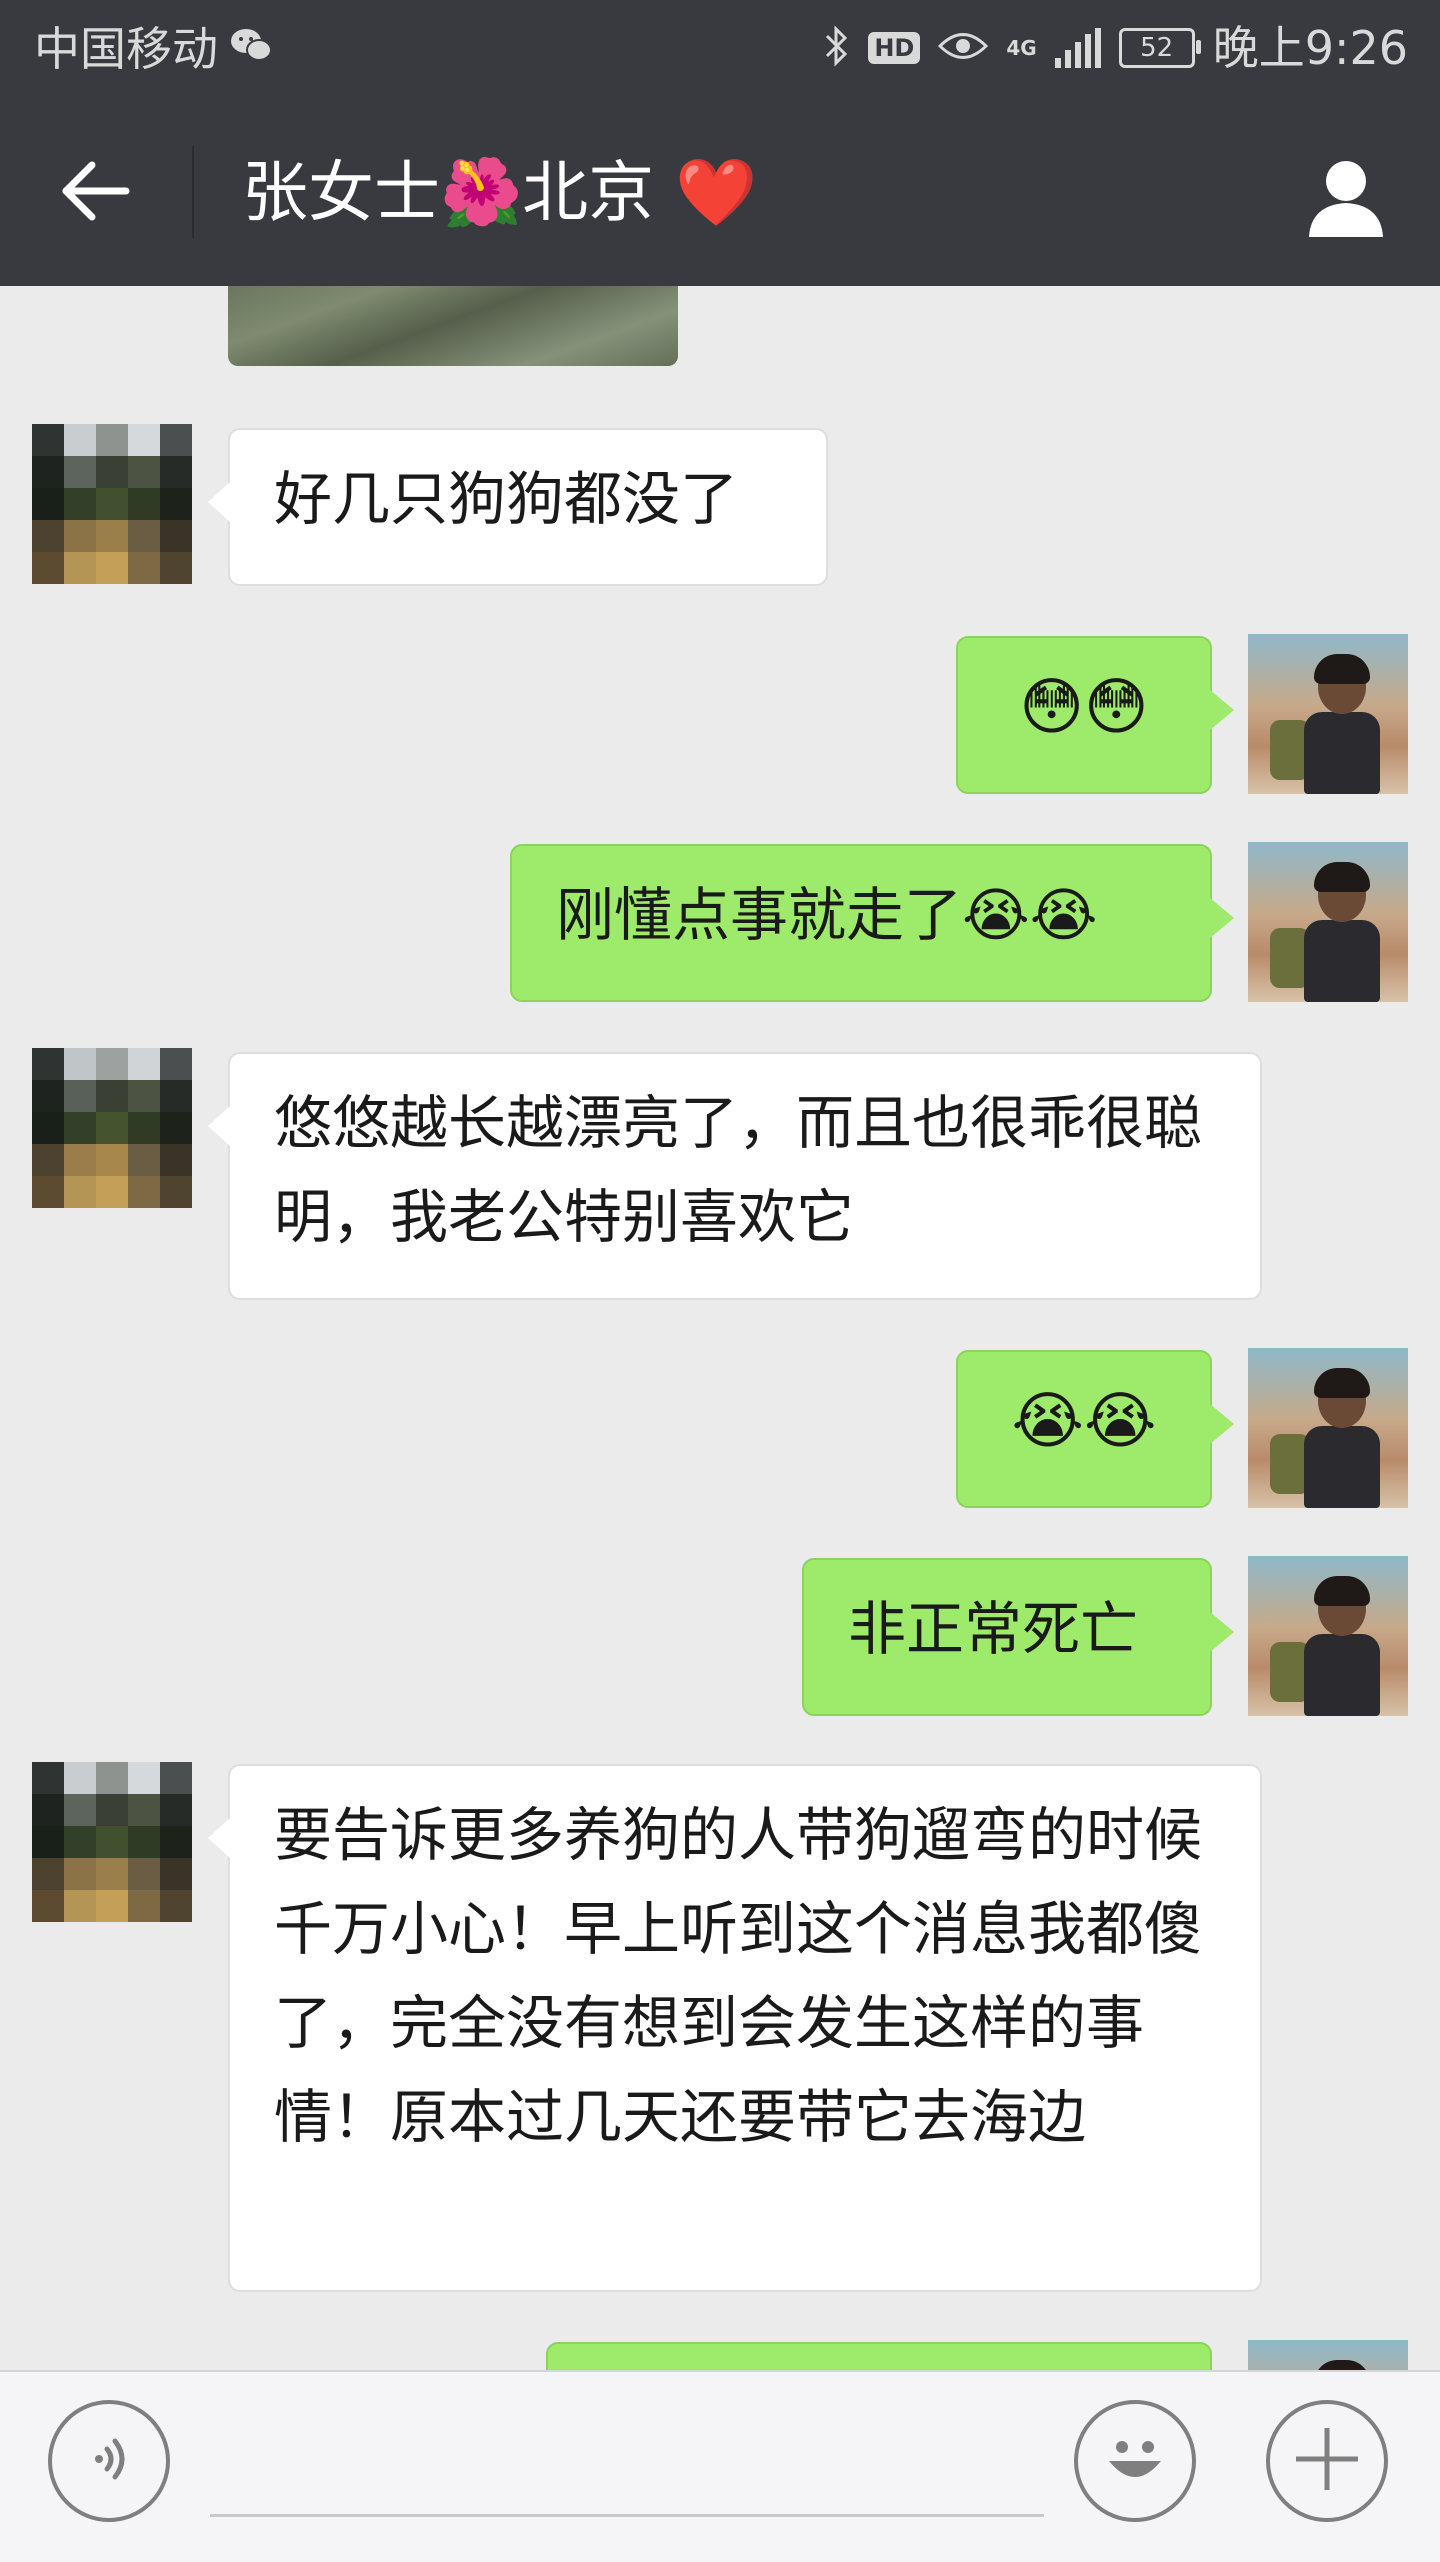 The width and height of the screenshot is (1440, 2562). Describe the element at coordinates (1084, 706) in the screenshot. I see `message-text: 😳😳` at that location.